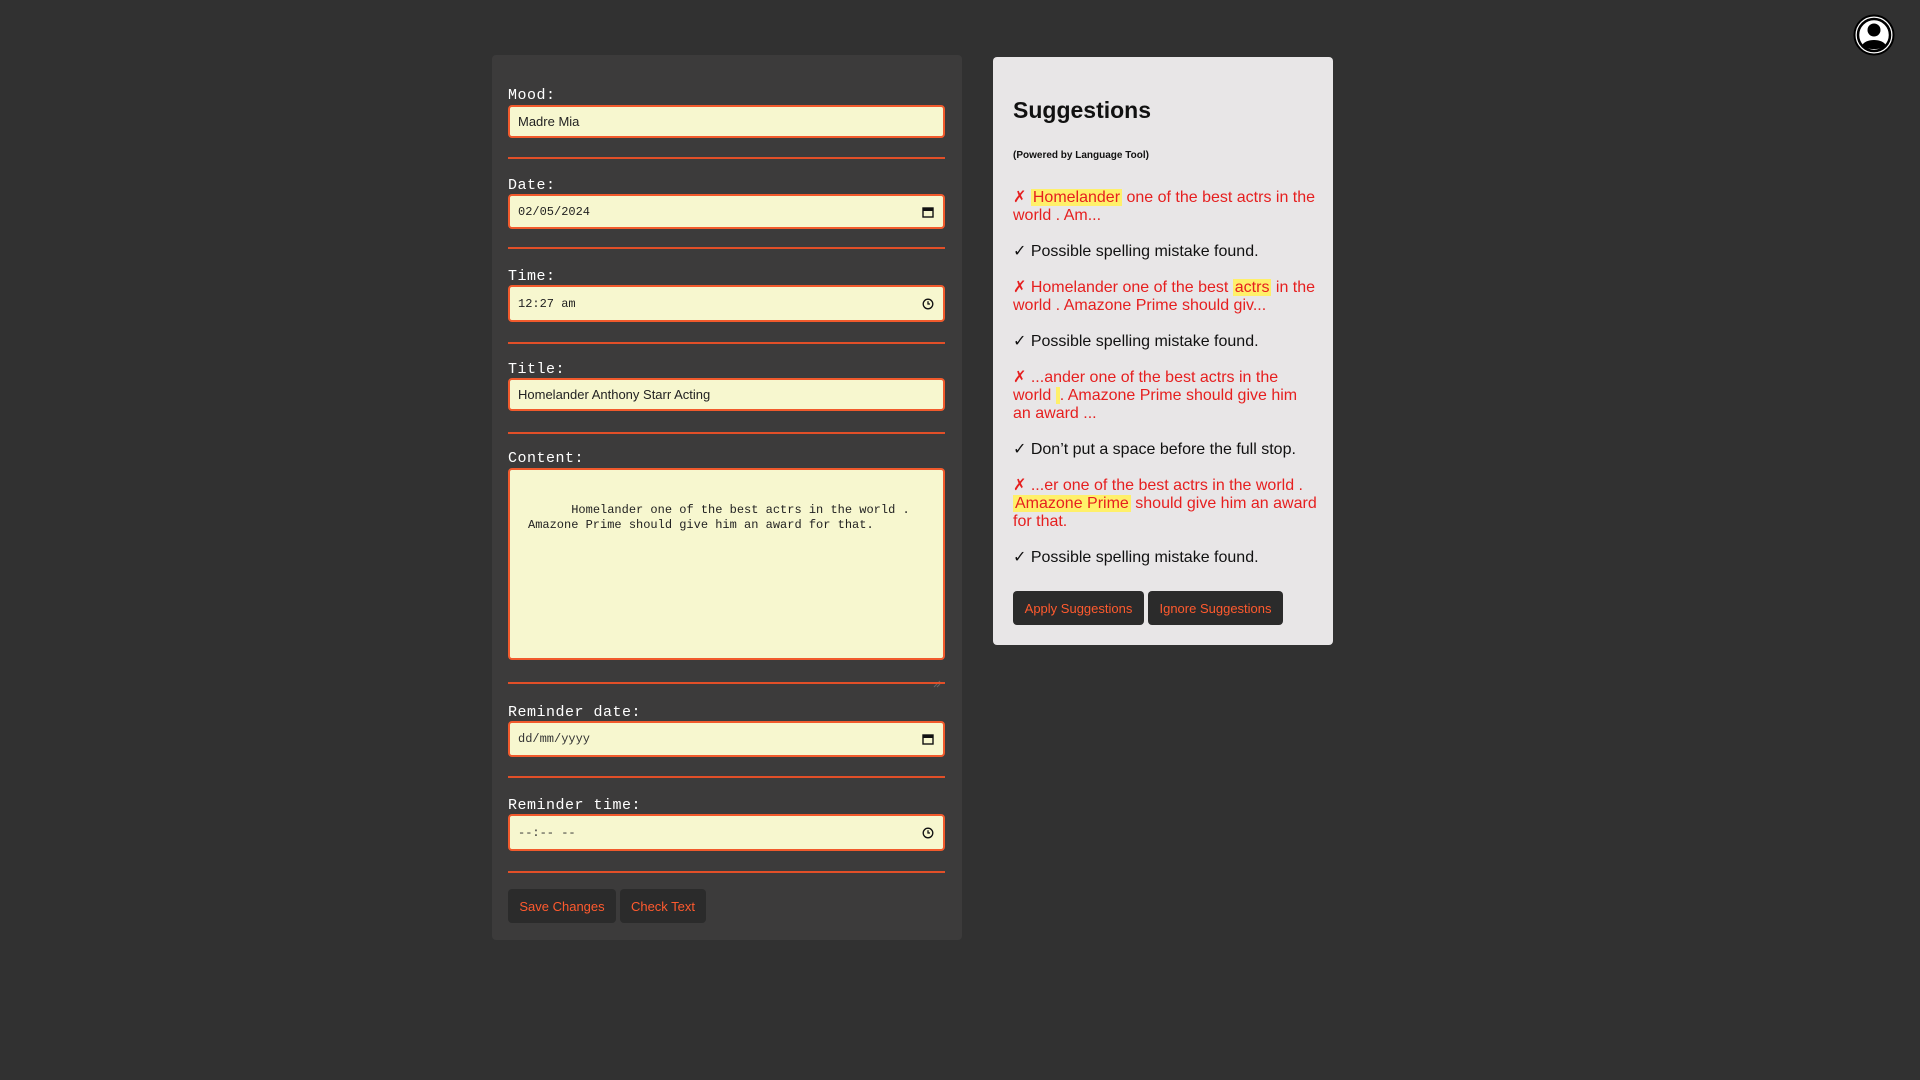  What do you see at coordinates (1082, 110) in the screenshot?
I see `suggestions-title: Suggestions` at bounding box center [1082, 110].